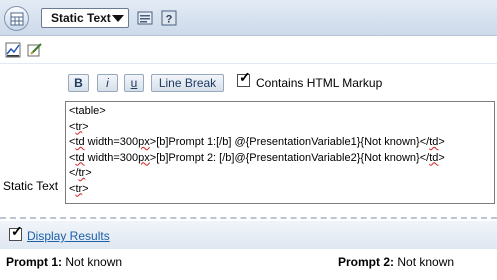 The height and width of the screenshot is (280, 497). I want to click on italic-button: i, so click(107, 83).